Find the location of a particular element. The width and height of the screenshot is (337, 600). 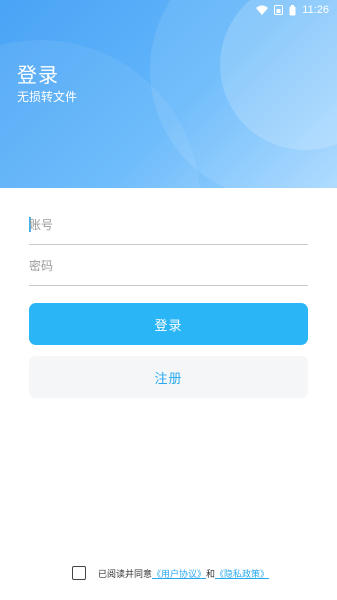

login-button: 登录 is located at coordinates (168, 324).